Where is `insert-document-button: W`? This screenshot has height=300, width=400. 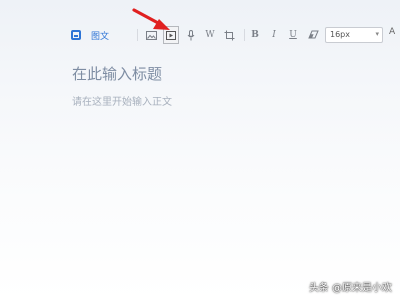
insert-document-button: W is located at coordinates (210, 35).